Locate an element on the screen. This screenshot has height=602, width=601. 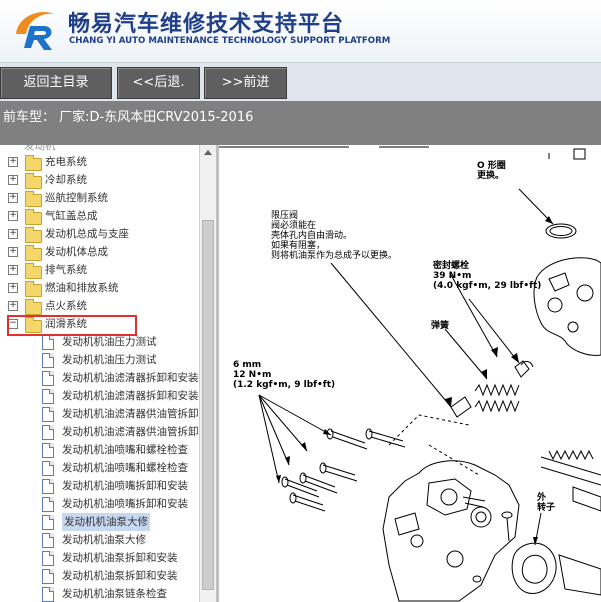
tree-document-item: 发动机机油压力测试 is located at coordinates (99, 360).